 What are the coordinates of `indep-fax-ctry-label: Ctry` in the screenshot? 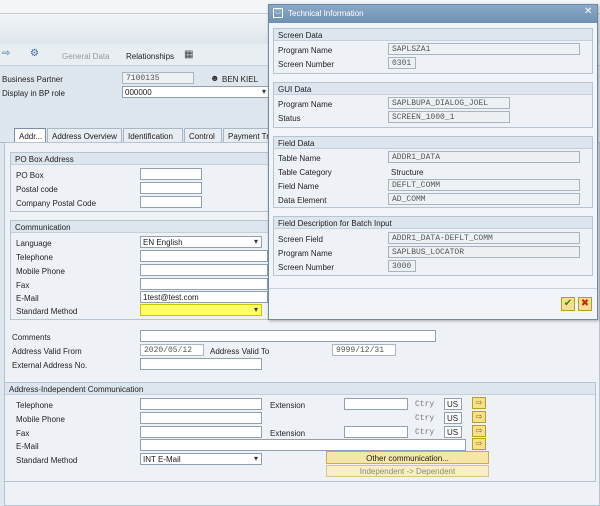 It's located at (425, 432).